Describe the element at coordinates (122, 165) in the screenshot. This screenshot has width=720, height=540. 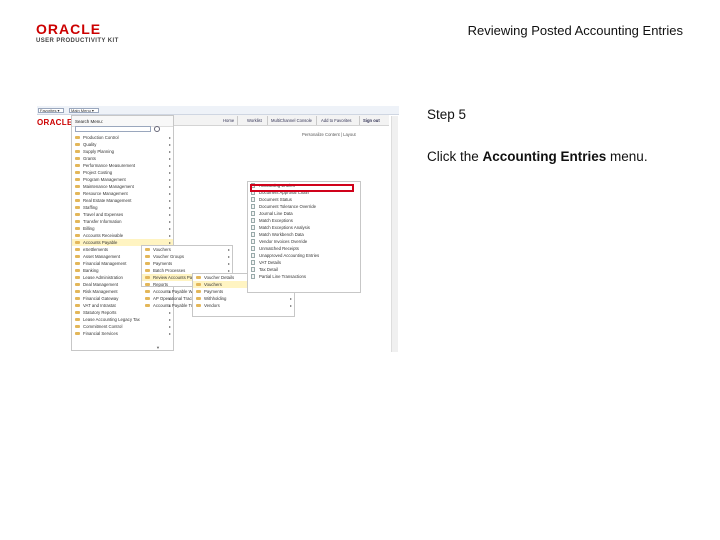
I see `menu-item: Performance Measurement ▸` at that location.